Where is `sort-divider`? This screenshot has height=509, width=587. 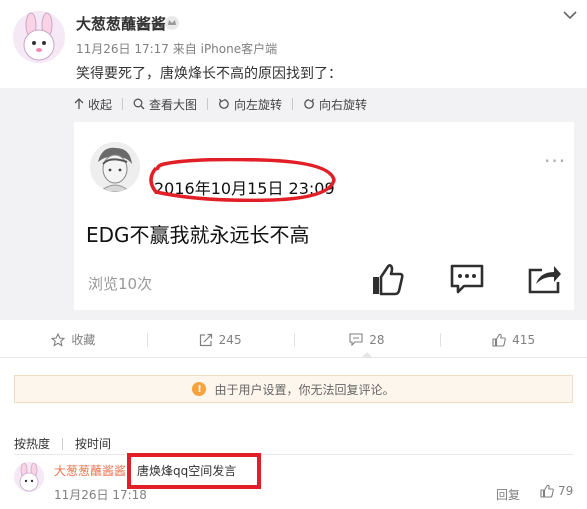
sort-divider is located at coordinates (63, 443).